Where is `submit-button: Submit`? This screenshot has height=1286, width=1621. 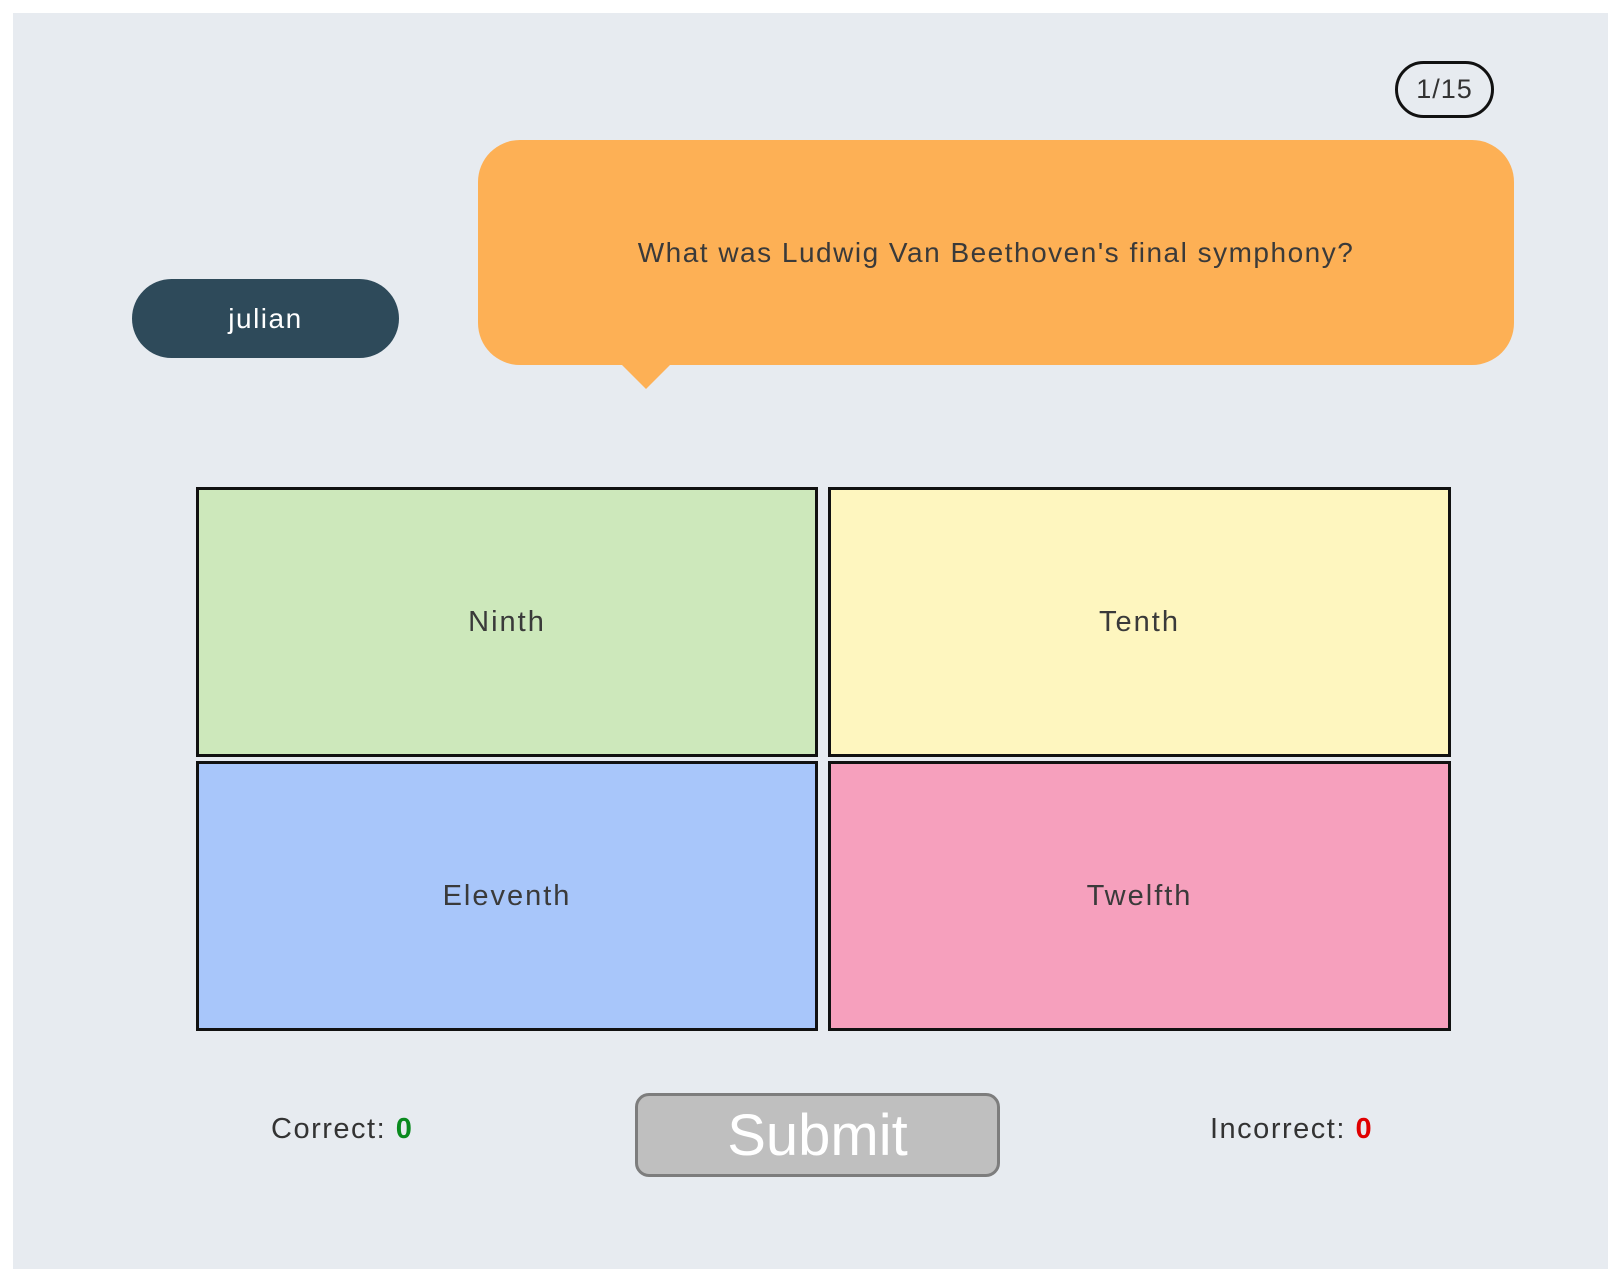
submit-button: Submit is located at coordinates (817, 1135).